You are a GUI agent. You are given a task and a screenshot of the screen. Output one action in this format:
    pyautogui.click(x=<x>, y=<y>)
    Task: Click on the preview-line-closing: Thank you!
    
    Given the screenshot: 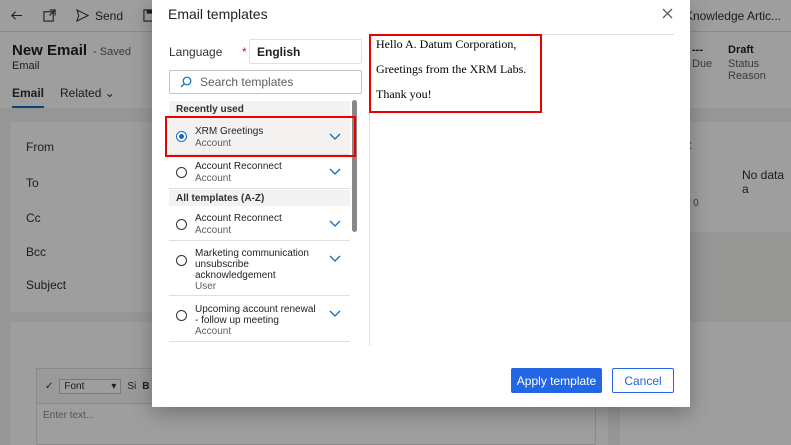 What is the action you would take?
    pyautogui.click(x=404, y=94)
    